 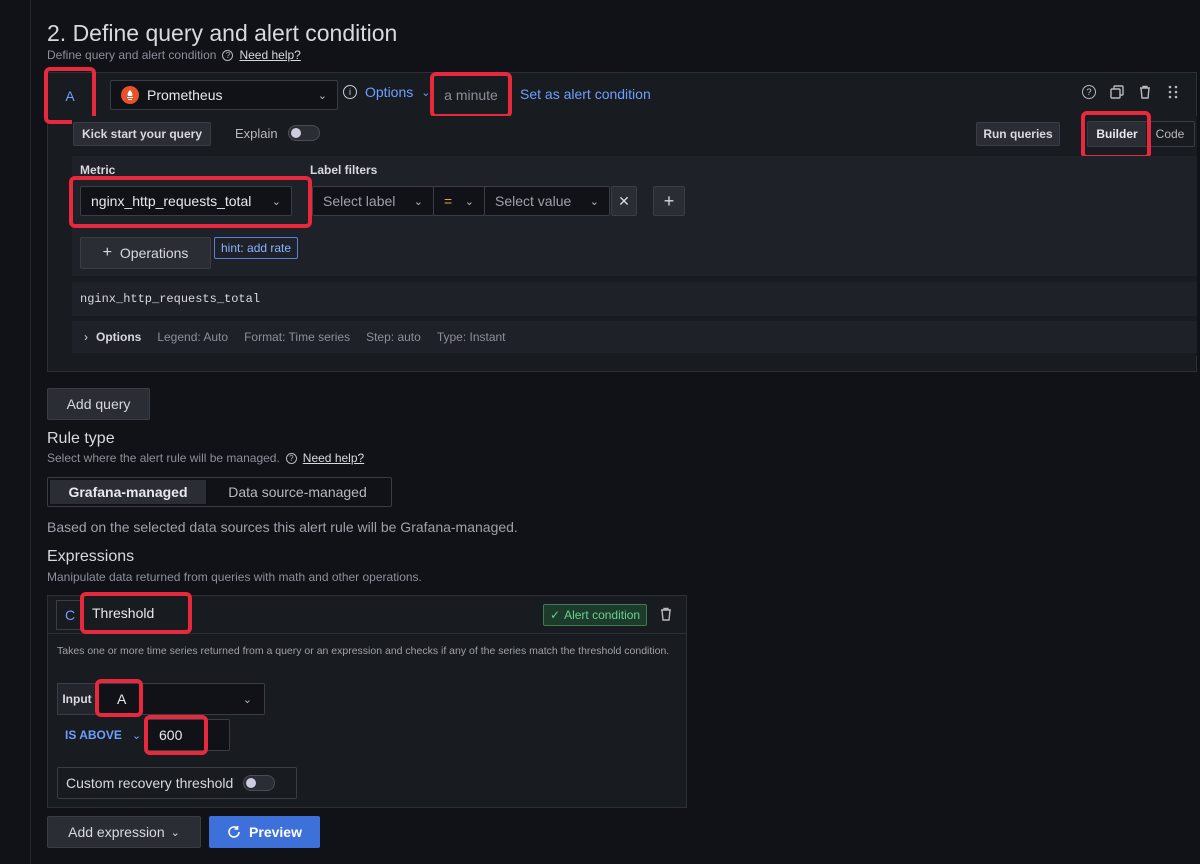 I want to click on query-ref-id: A, so click(x=70, y=95).